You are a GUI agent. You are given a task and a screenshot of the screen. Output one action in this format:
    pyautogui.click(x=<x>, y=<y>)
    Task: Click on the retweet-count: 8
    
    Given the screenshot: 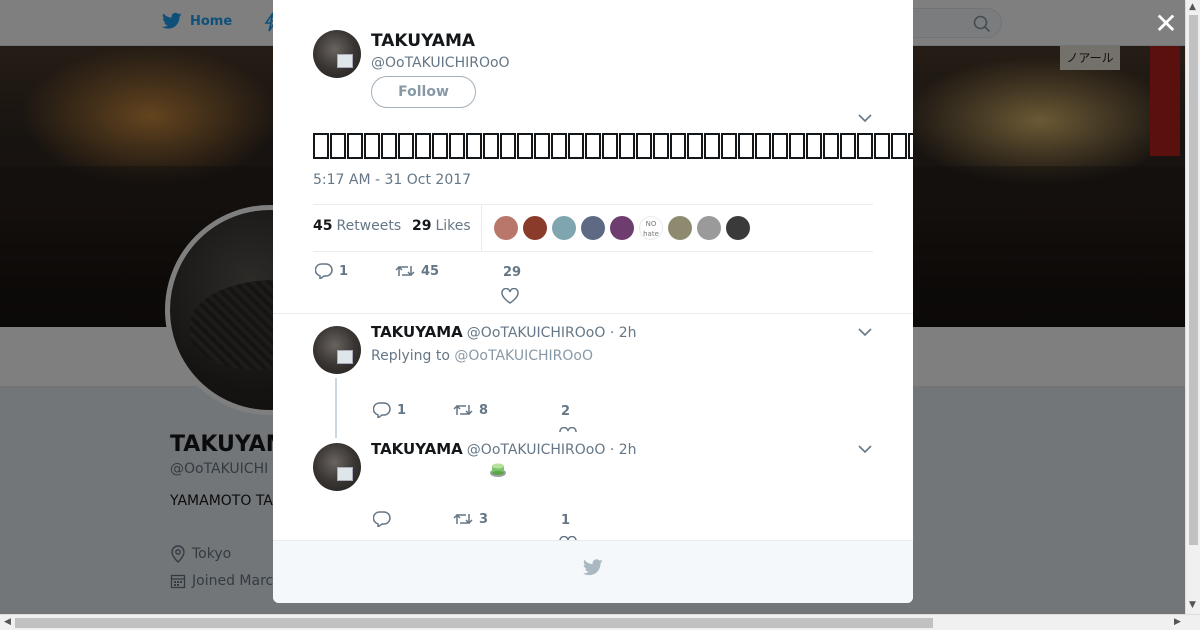 What is the action you would take?
    pyautogui.click(x=484, y=410)
    